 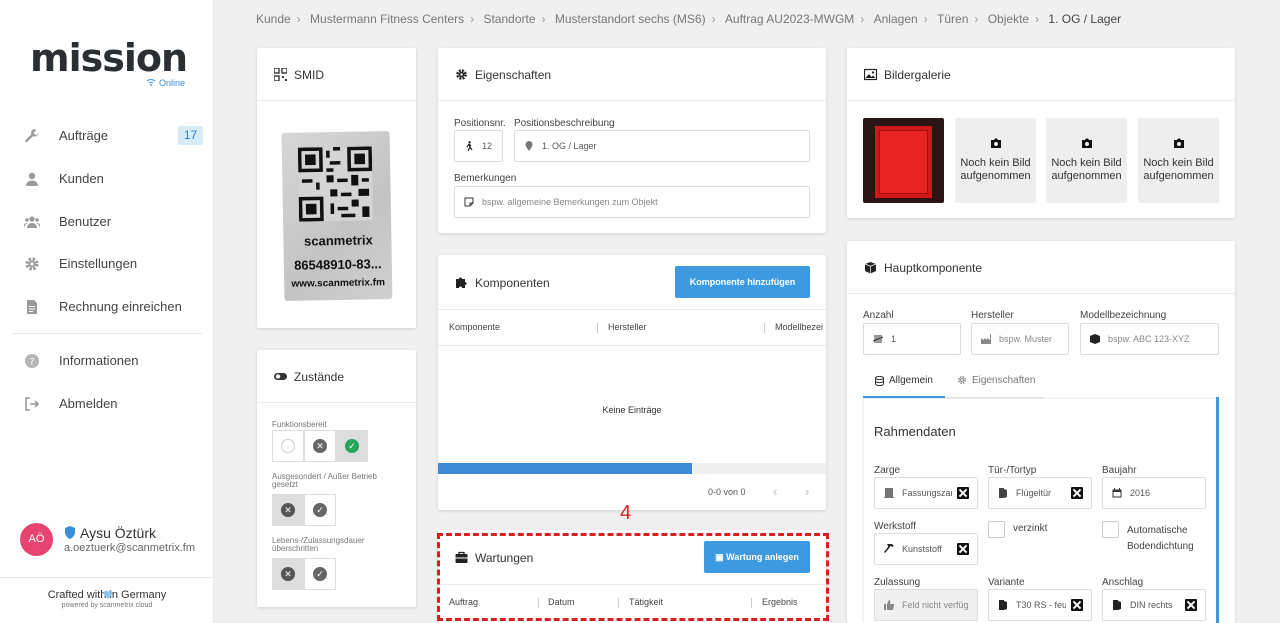 I want to click on x-icon: ✕, so click(x=288, y=574).